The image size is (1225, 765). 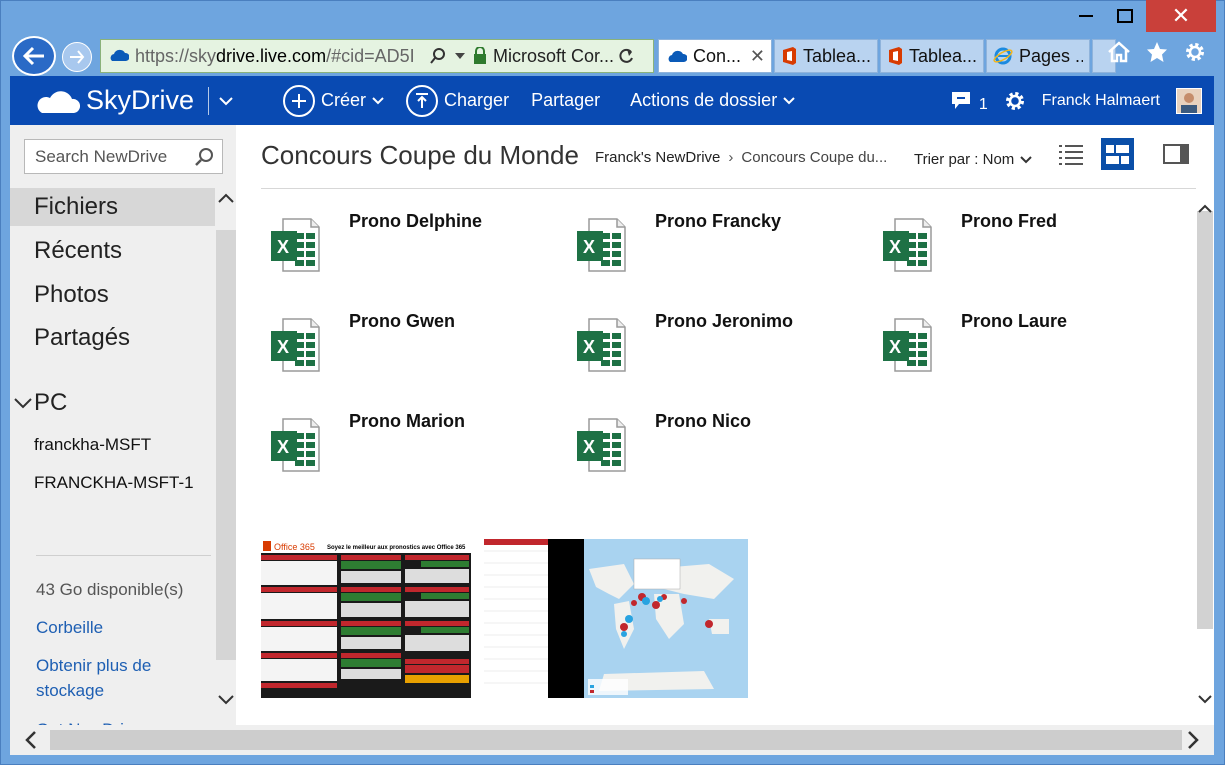 What do you see at coordinates (707, 334) in the screenshot?
I see `file-item: X Prono Jeronimo` at bounding box center [707, 334].